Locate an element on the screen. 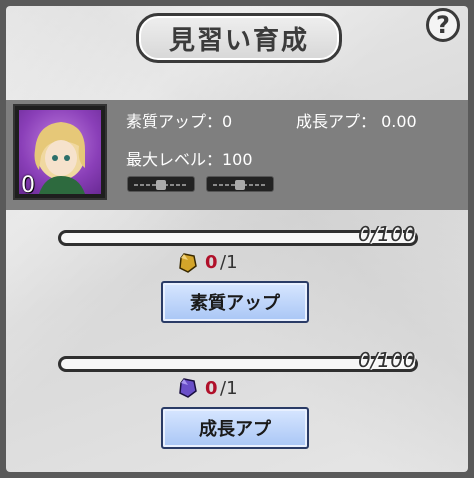 This screenshot has height=478, width=474. aptitude-progress-text: 0/100 is located at coordinates (387, 234).